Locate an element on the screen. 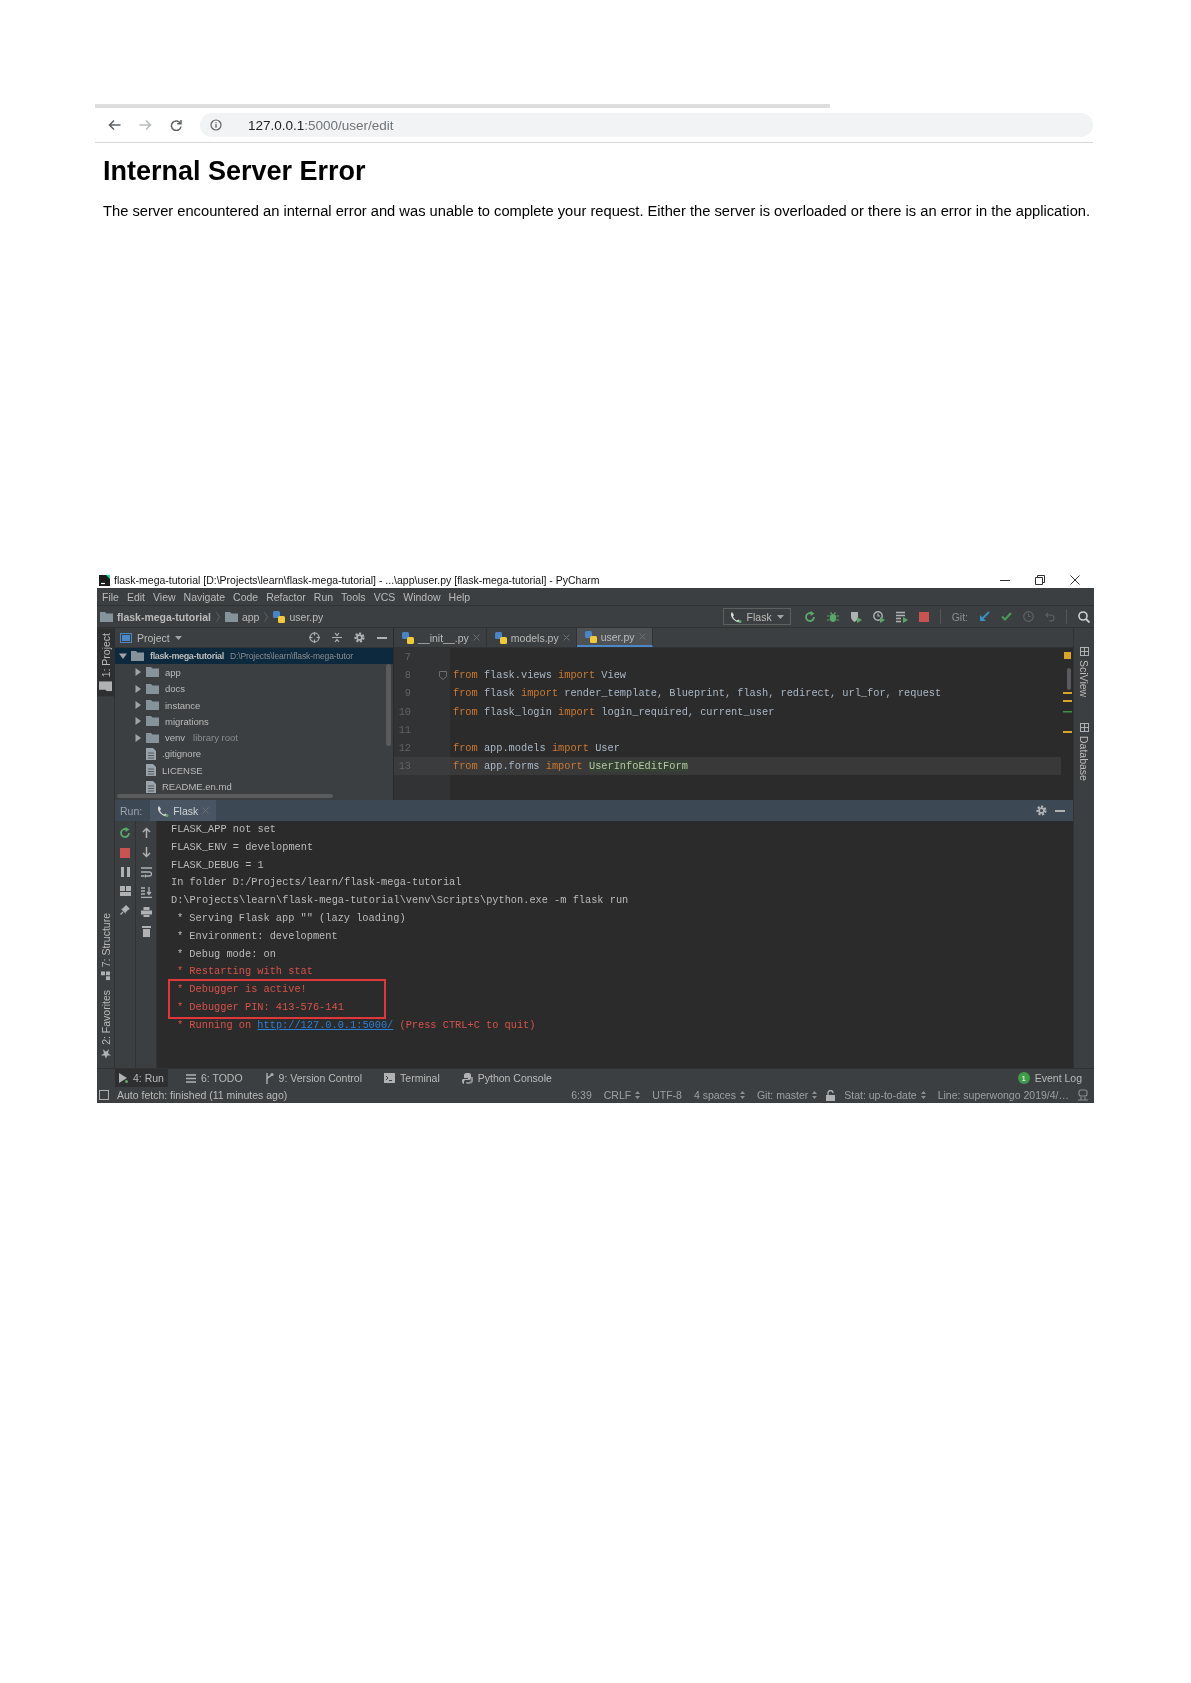 The height and width of the screenshot is (1683, 1191). pause-icon is located at coordinates (125, 872).